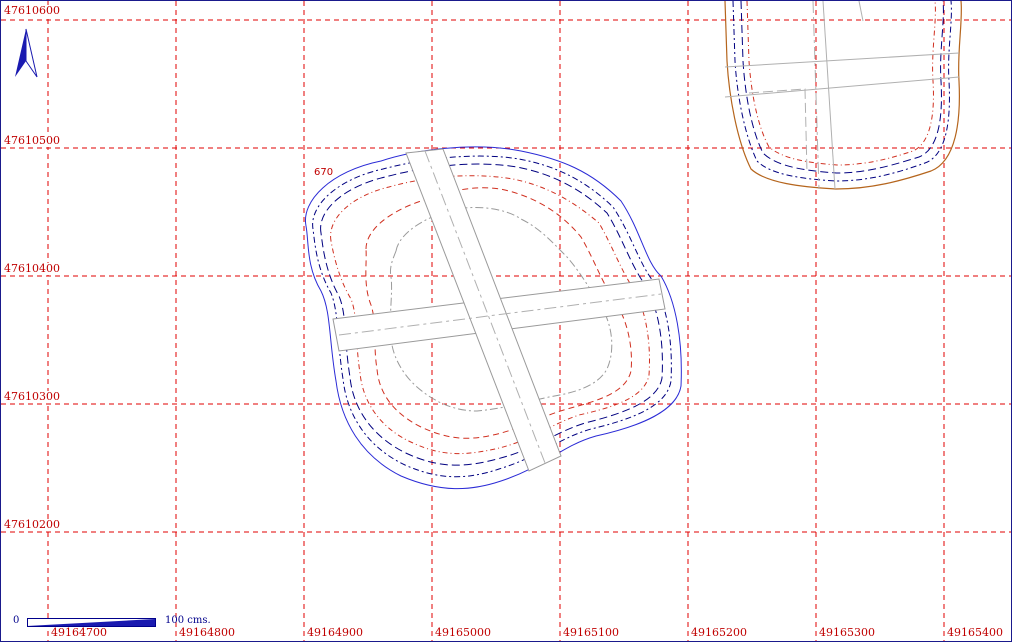  Describe the element at coordinates (847, 632) in the screenshot. I see `x-label-49165300: 49165300` at that location.